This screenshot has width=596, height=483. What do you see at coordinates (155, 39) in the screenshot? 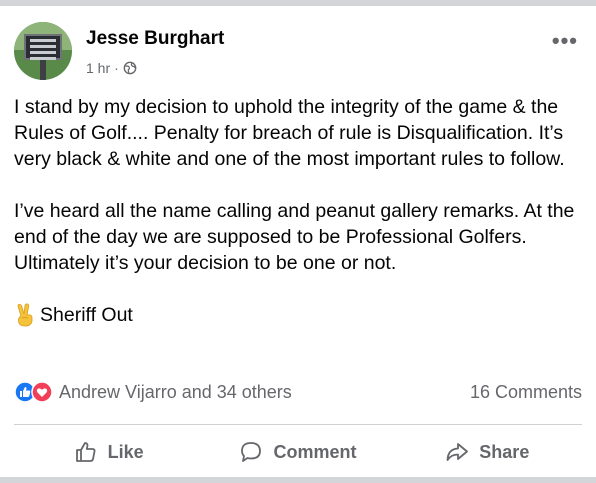
I see `author-name: Jesse Burghart` at bounding box center [155, 39].